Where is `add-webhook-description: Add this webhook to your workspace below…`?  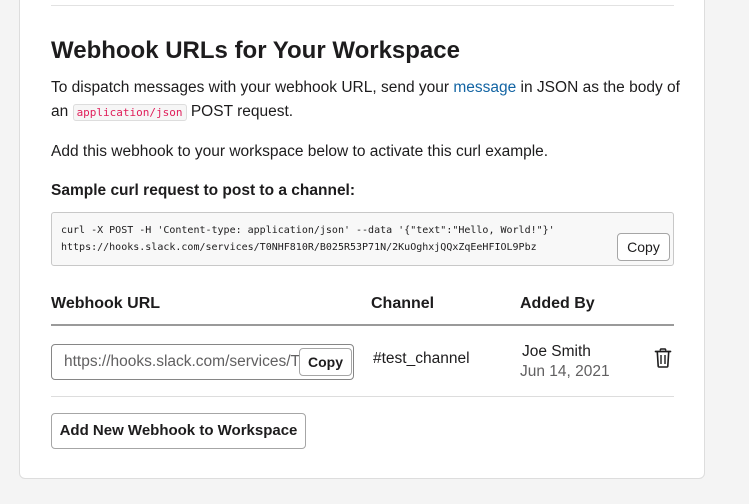 add-webhook-description: Add this webhook to your workspace below… is located at coordinates (300, 151).